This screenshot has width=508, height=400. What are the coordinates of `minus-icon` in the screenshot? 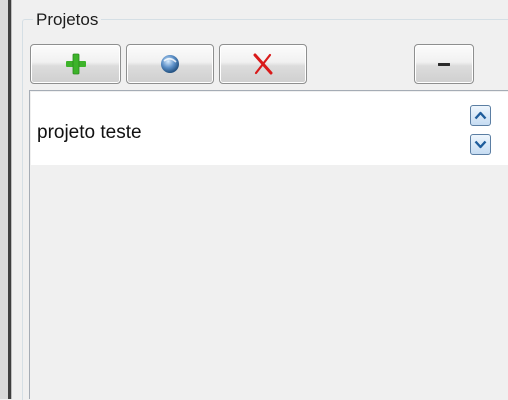 It's located at (444, 64).